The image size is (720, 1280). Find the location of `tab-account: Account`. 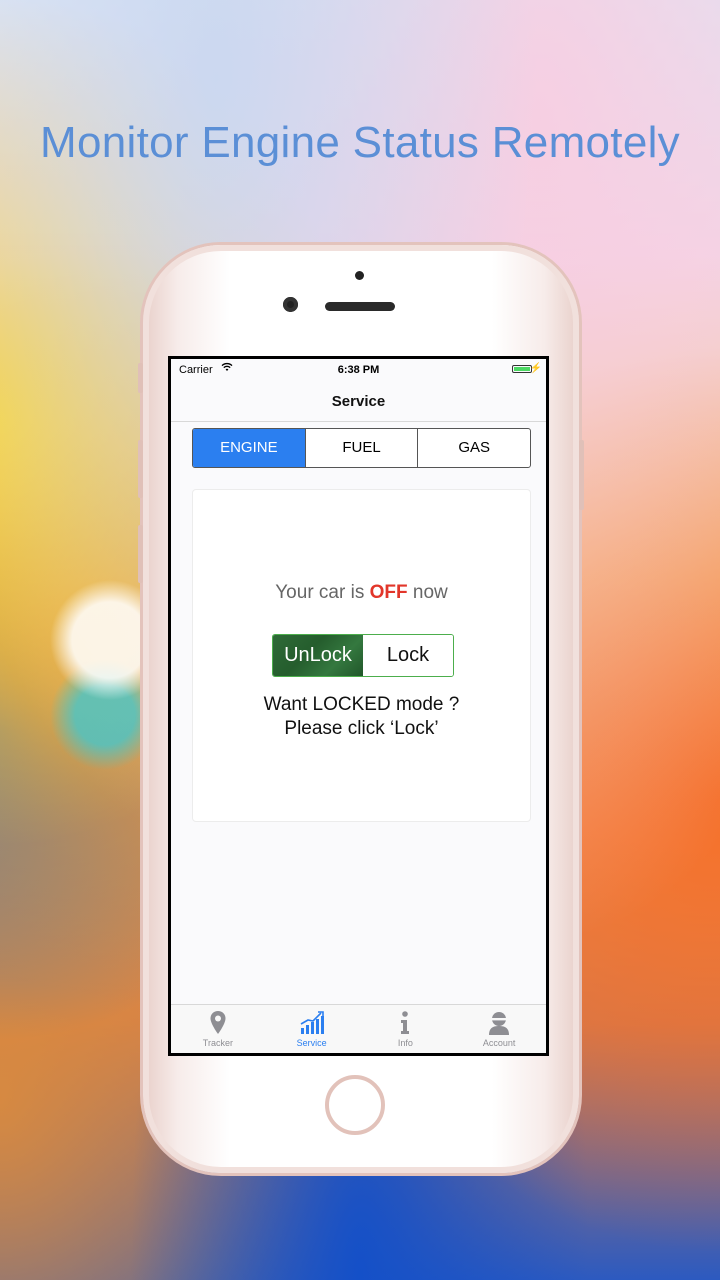

tab-account: Account is located at coordinates (499, 1029).